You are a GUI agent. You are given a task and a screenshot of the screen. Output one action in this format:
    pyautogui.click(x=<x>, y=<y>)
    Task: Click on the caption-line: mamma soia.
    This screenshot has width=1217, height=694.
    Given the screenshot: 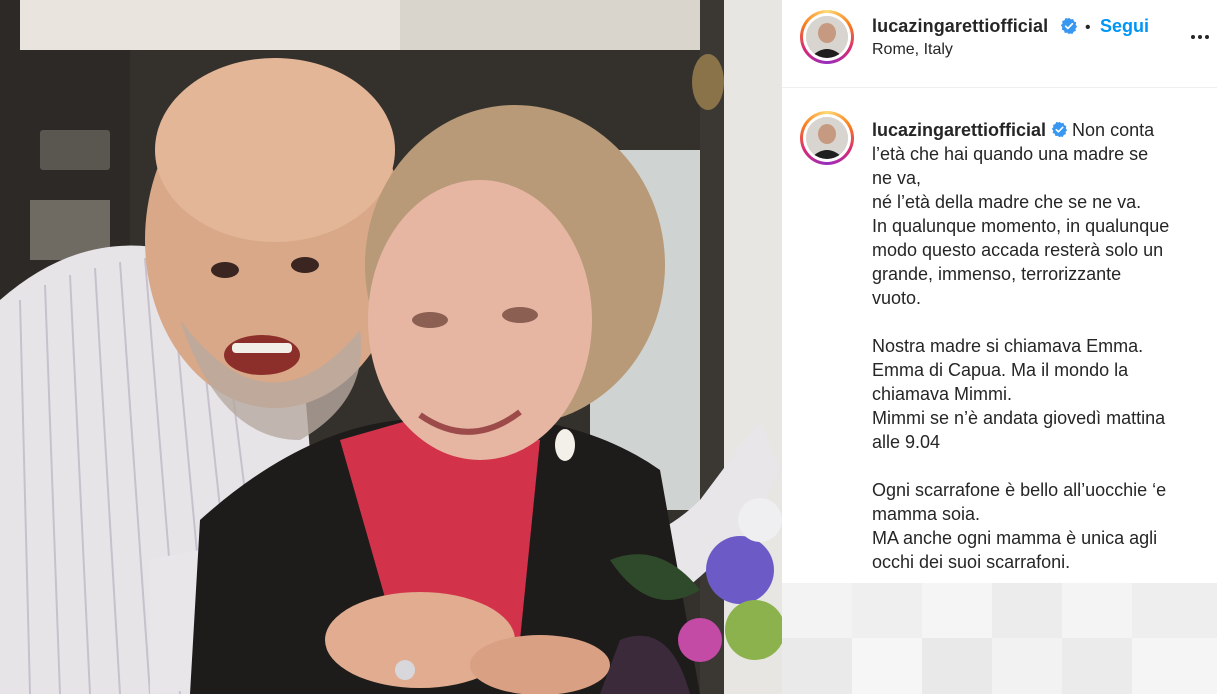 What is the action you would take?
    pyautogui.click(x=926, y=514)
    